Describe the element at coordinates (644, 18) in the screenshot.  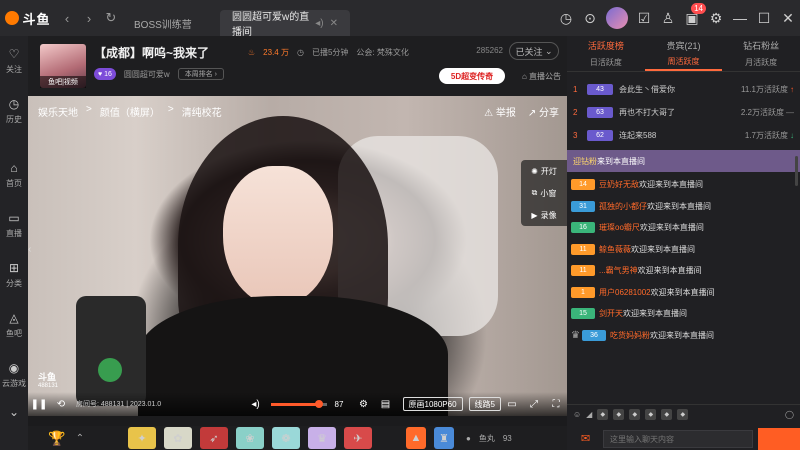
I see `task-icon: ☑` at that location.